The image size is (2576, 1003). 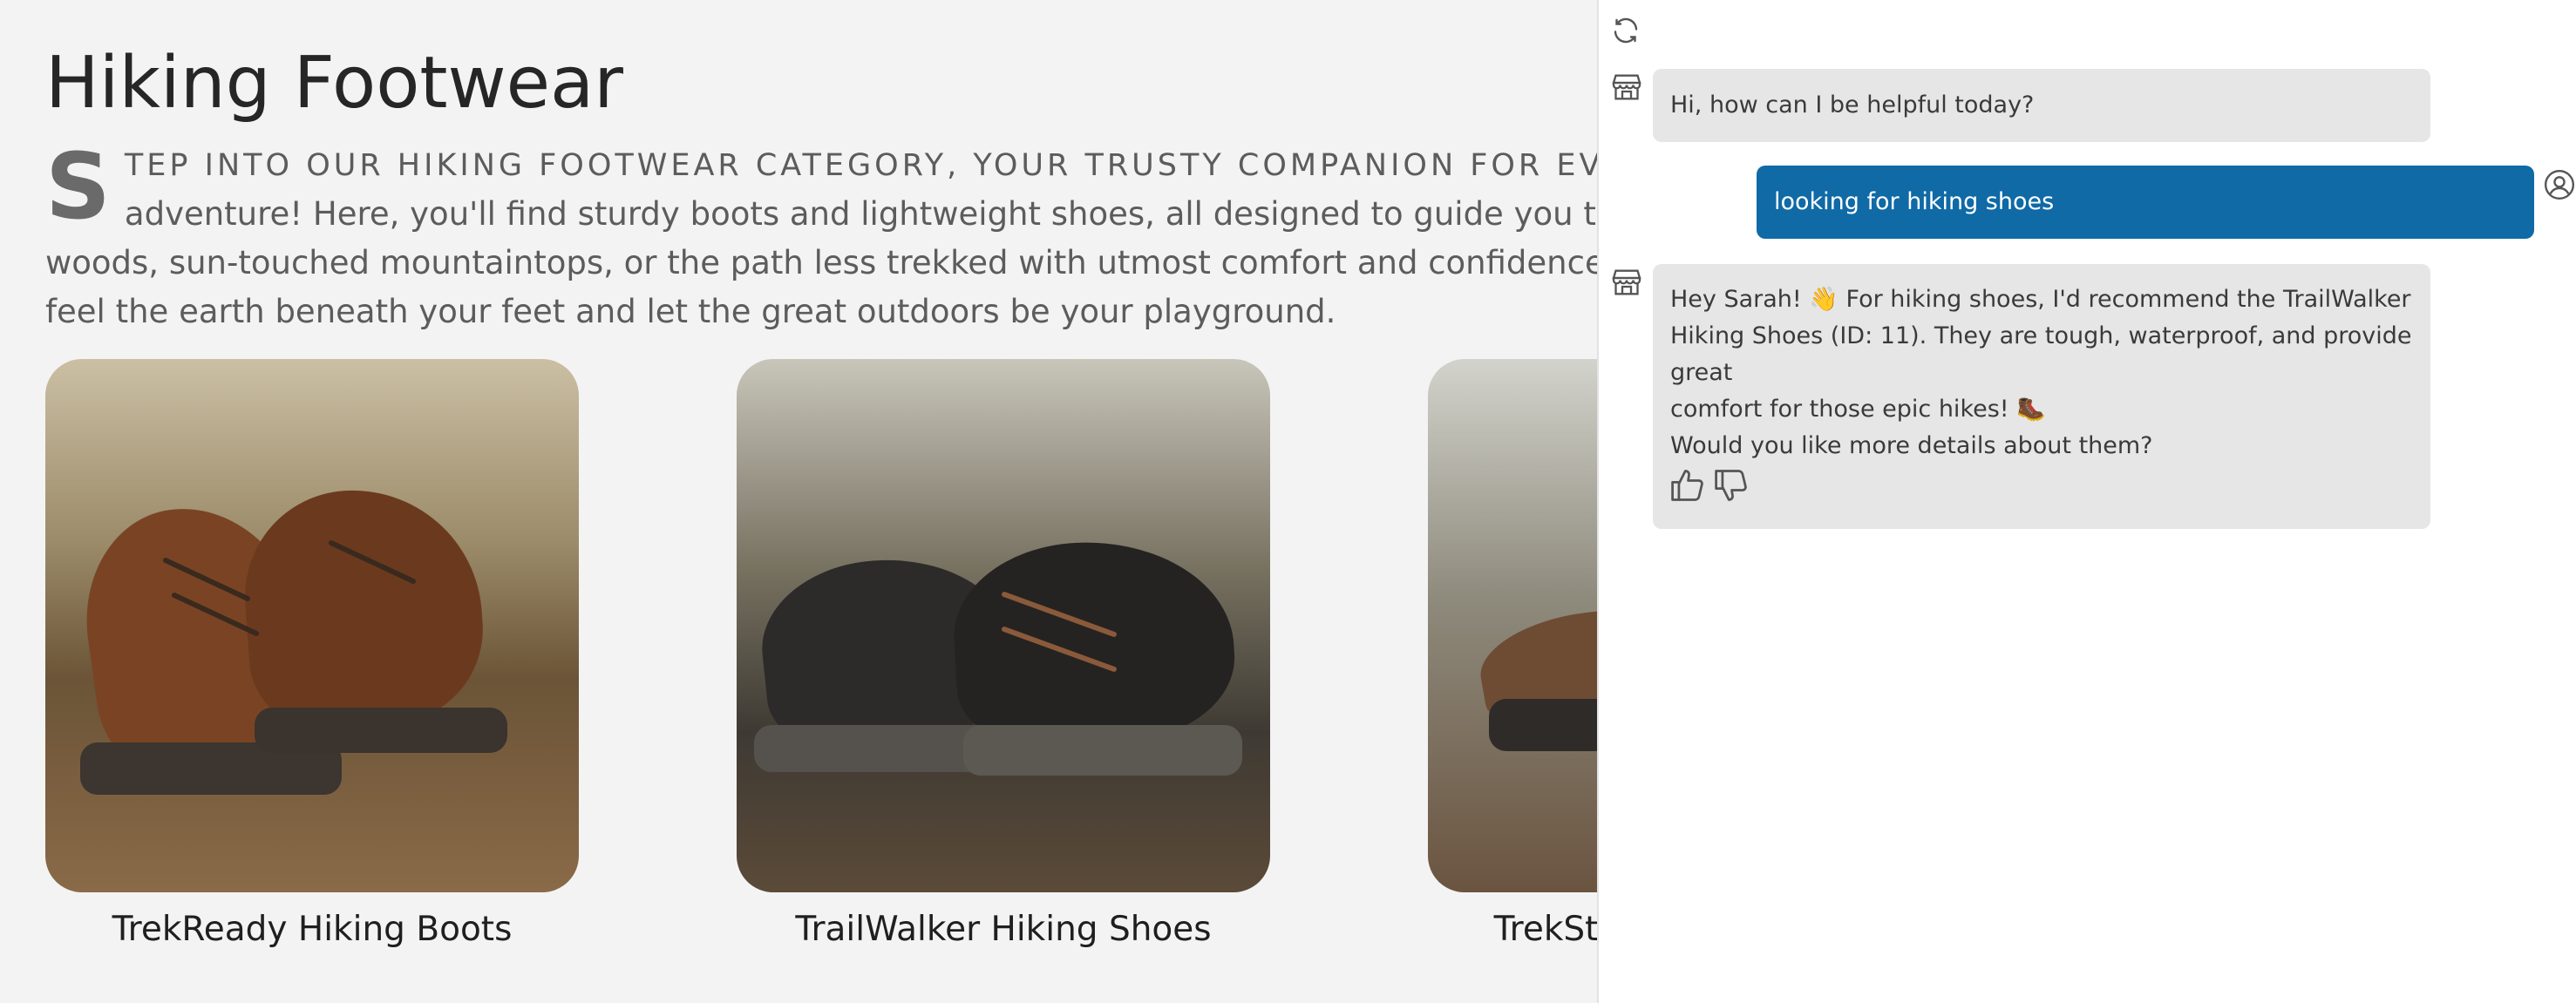 What do you see at coordinates (2145, 202) in the screenshot?
I see `user-message: looking for hiking shoes` at bounding box center [2145, 202].